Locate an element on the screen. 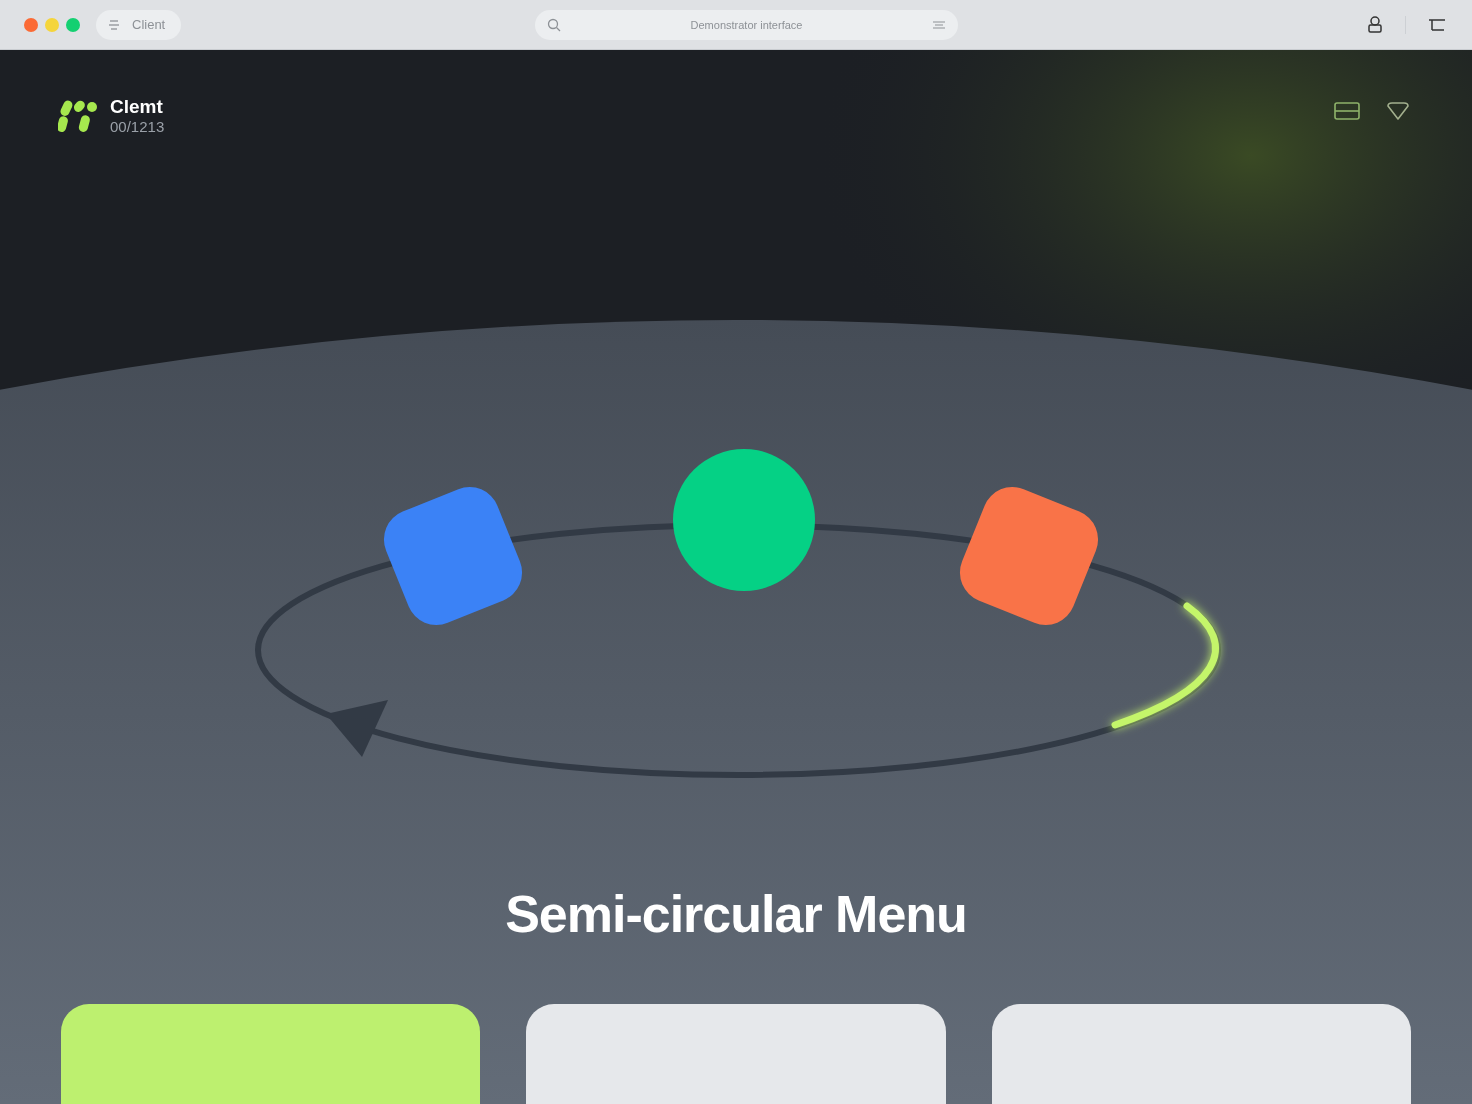 Image resolution: width=1472 pixels, height=1104 pixels. search-icon is located at coordinates (554, 24).